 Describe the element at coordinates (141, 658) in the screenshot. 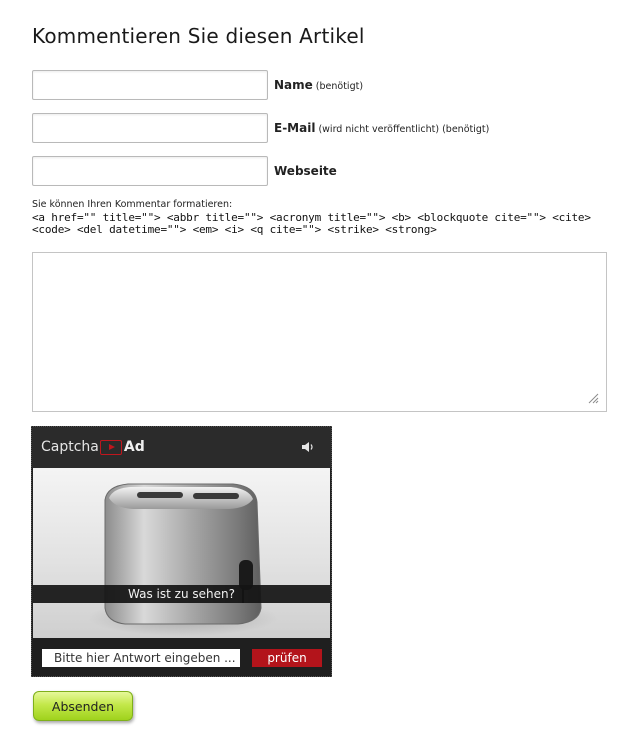

I see `captcha-answer-input` at that location.